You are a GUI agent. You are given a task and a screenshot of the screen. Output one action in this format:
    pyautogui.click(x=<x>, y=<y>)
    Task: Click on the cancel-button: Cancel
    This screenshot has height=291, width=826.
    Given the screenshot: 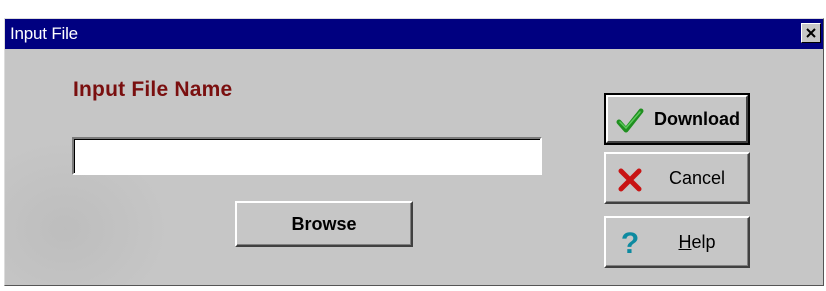 What is the action you would take?
    pyautogui.click(x=677, y=178)
    